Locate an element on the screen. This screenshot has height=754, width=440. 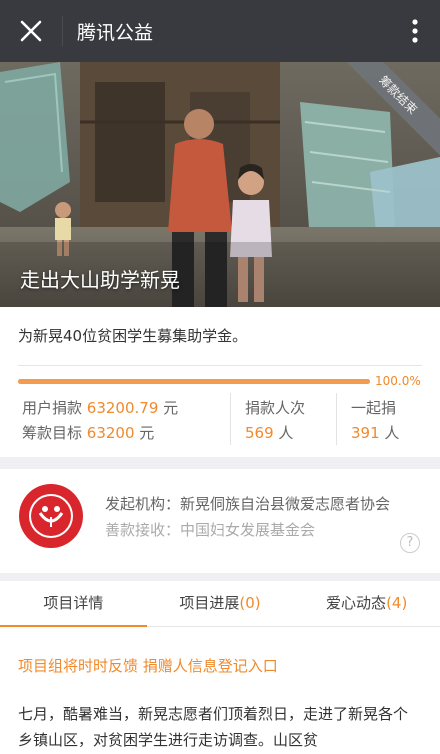
goal-value: 63200 is located at coordinates (110, 433).